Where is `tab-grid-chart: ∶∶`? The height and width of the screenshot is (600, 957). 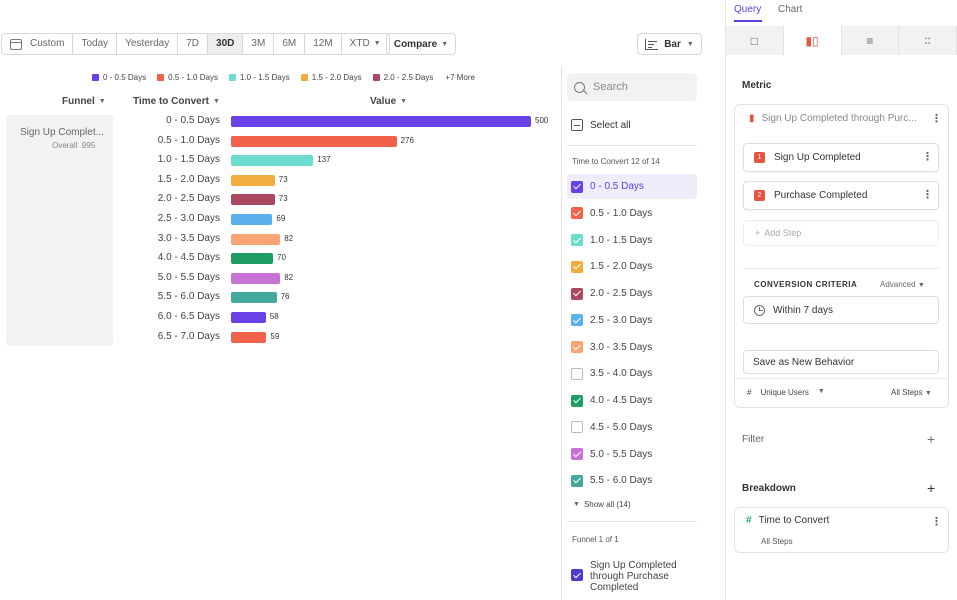
tab-grid-chart: ∶∶ is located at coordinates (928, 40).